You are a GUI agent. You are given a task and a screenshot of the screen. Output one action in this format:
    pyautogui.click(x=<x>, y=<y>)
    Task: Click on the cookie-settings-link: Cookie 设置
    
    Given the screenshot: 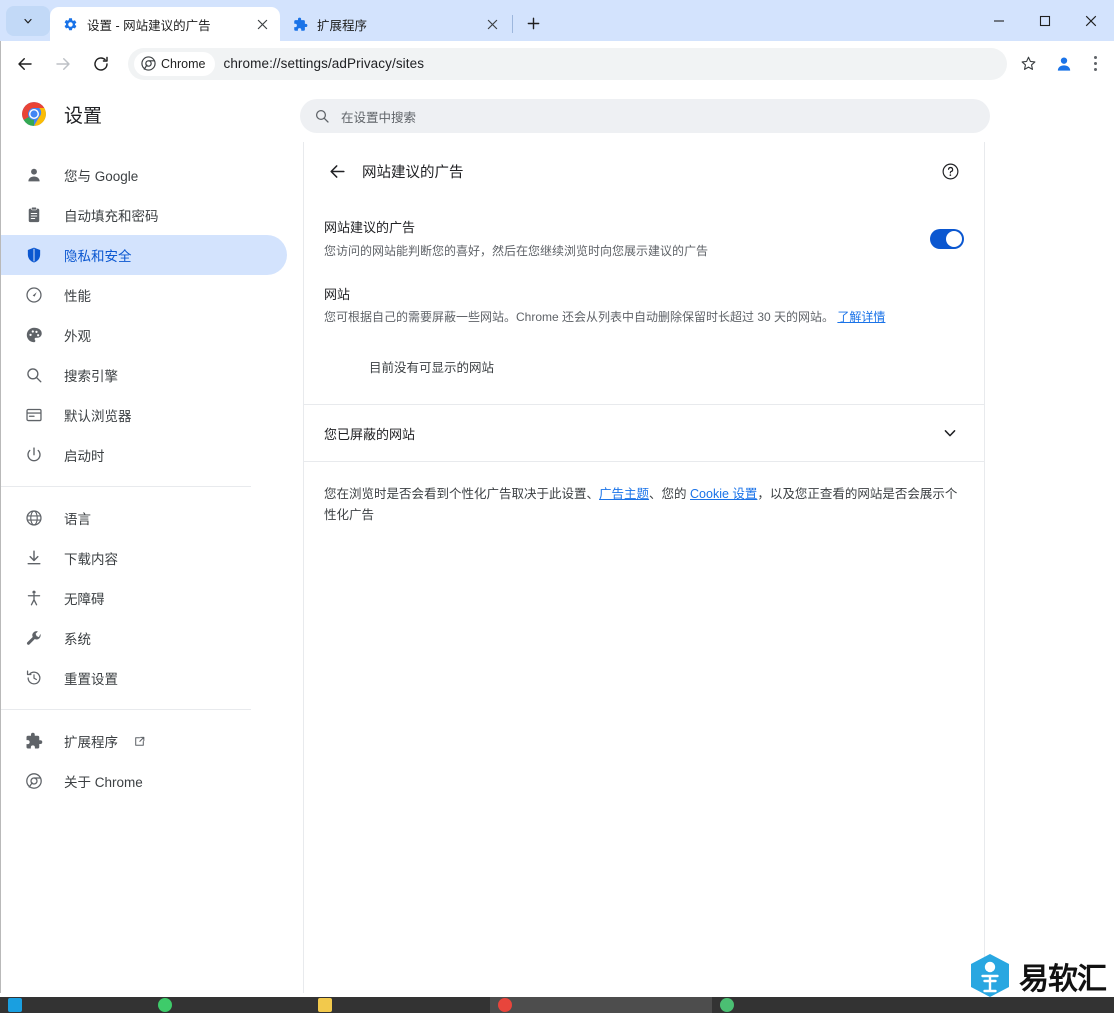 What is the action you would take?
    pyautogui.click(x=723, y=494)
    